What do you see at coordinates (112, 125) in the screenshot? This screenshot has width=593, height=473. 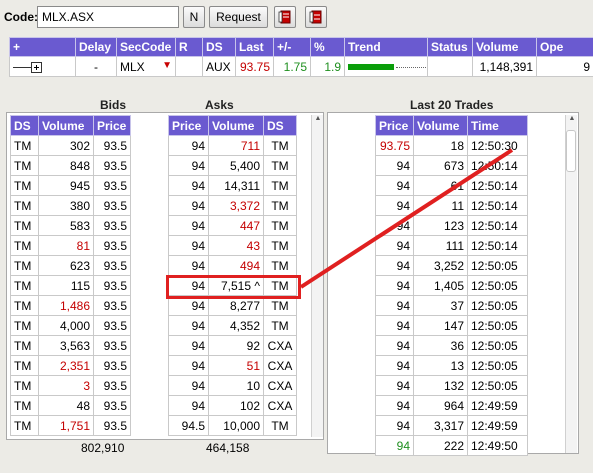 I see `bids-col-price: Price` at bounding box center [112, 125].